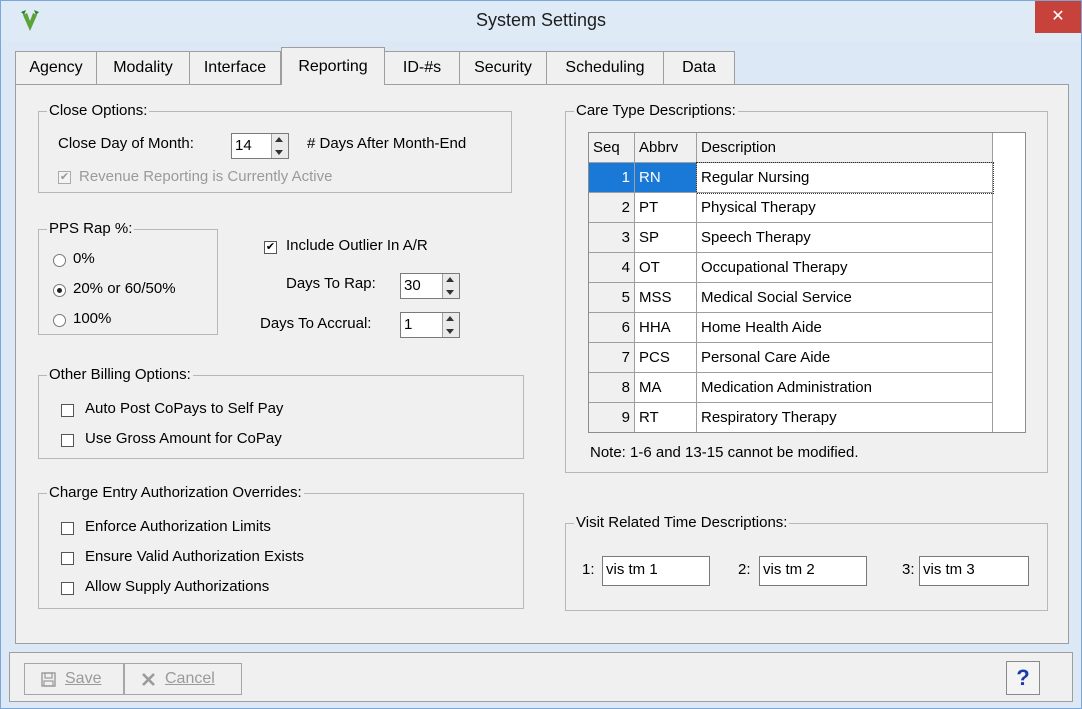 Image resolution: width=1082 pixels, height=709 pixels. What do you see at coordinates (143, 68) in the screenshot?
I see `tab-modality: Modality` at bounding box center [143, 68].